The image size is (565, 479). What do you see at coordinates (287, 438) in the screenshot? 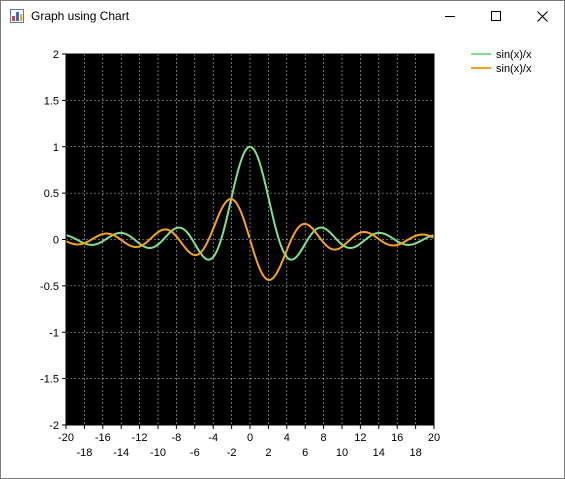
I see `x-tick-label: 4` at bounding box center [287, 438].